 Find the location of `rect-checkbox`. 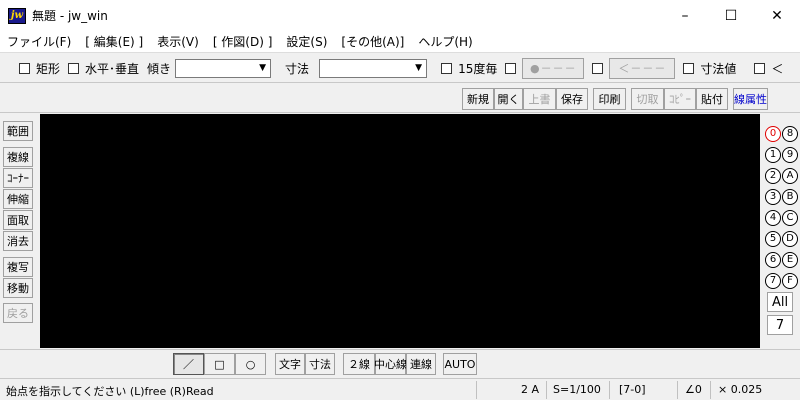

rect-checkbox is located at coordinates (24, 68).